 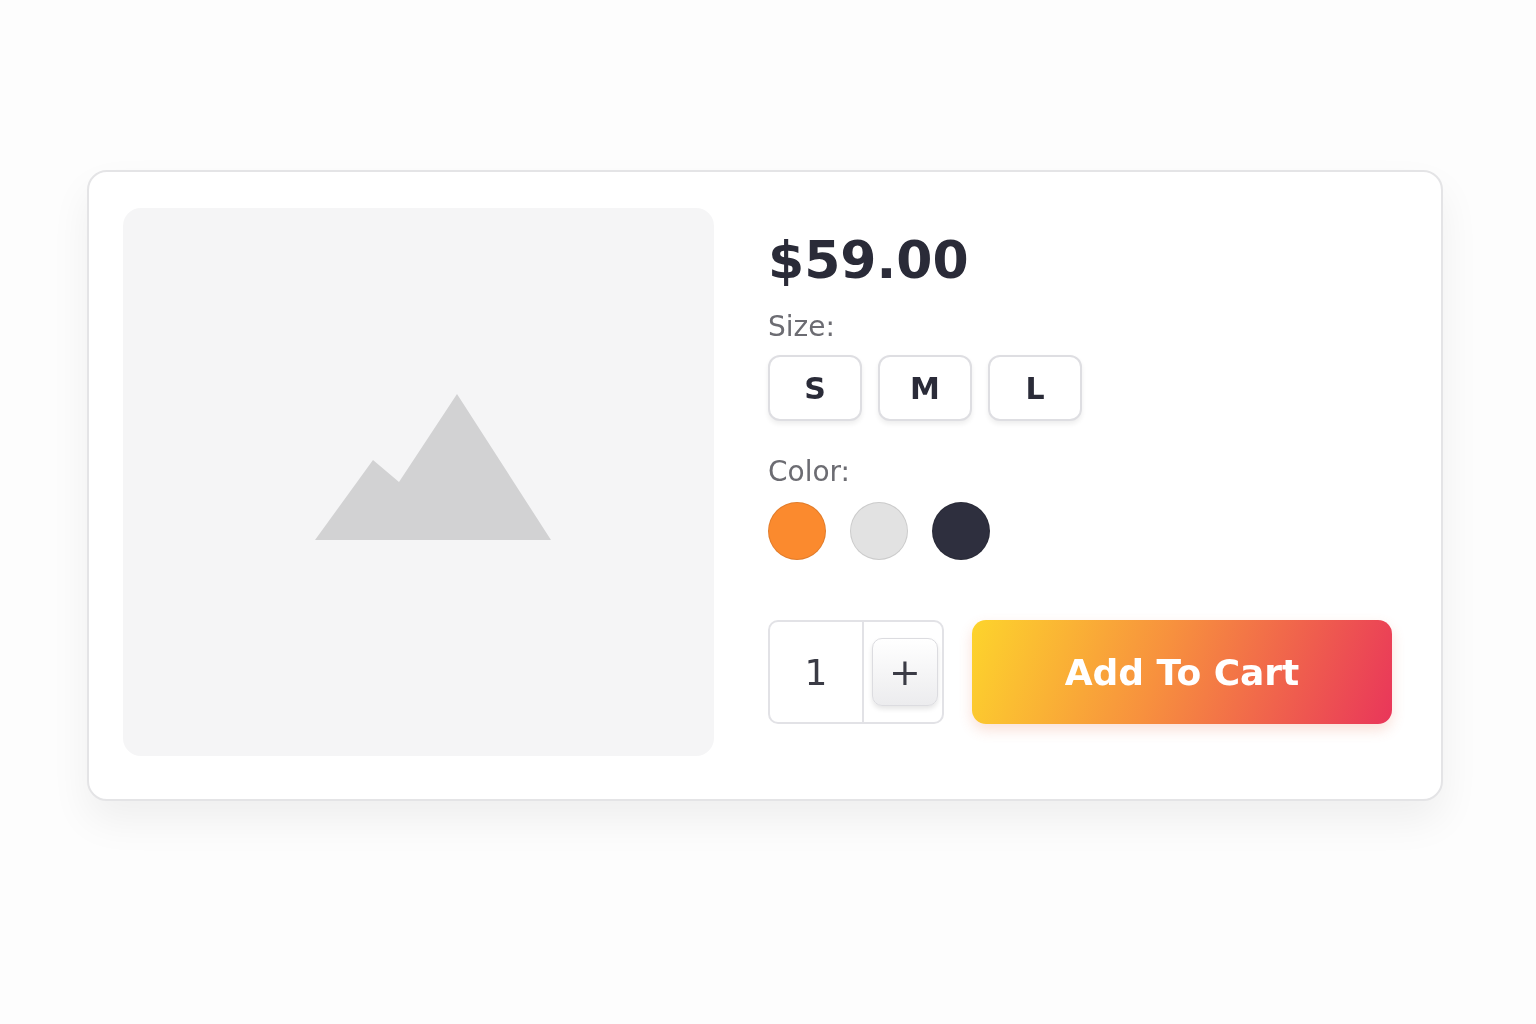 What do you see at coordinates (905, 672) in the screenshot?
I see `increment-button: +` at bounding box center [905, 672].